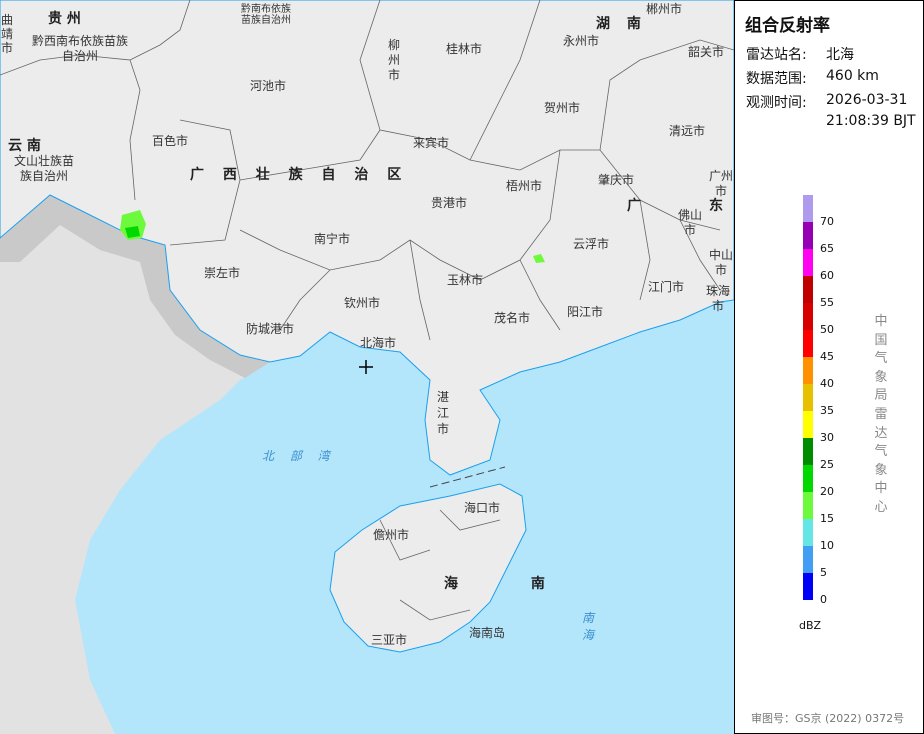  What do you see at coordinates (823, 572) in the screenshot?
I see `scale-tick: 5` at bounding box center [823, 572].